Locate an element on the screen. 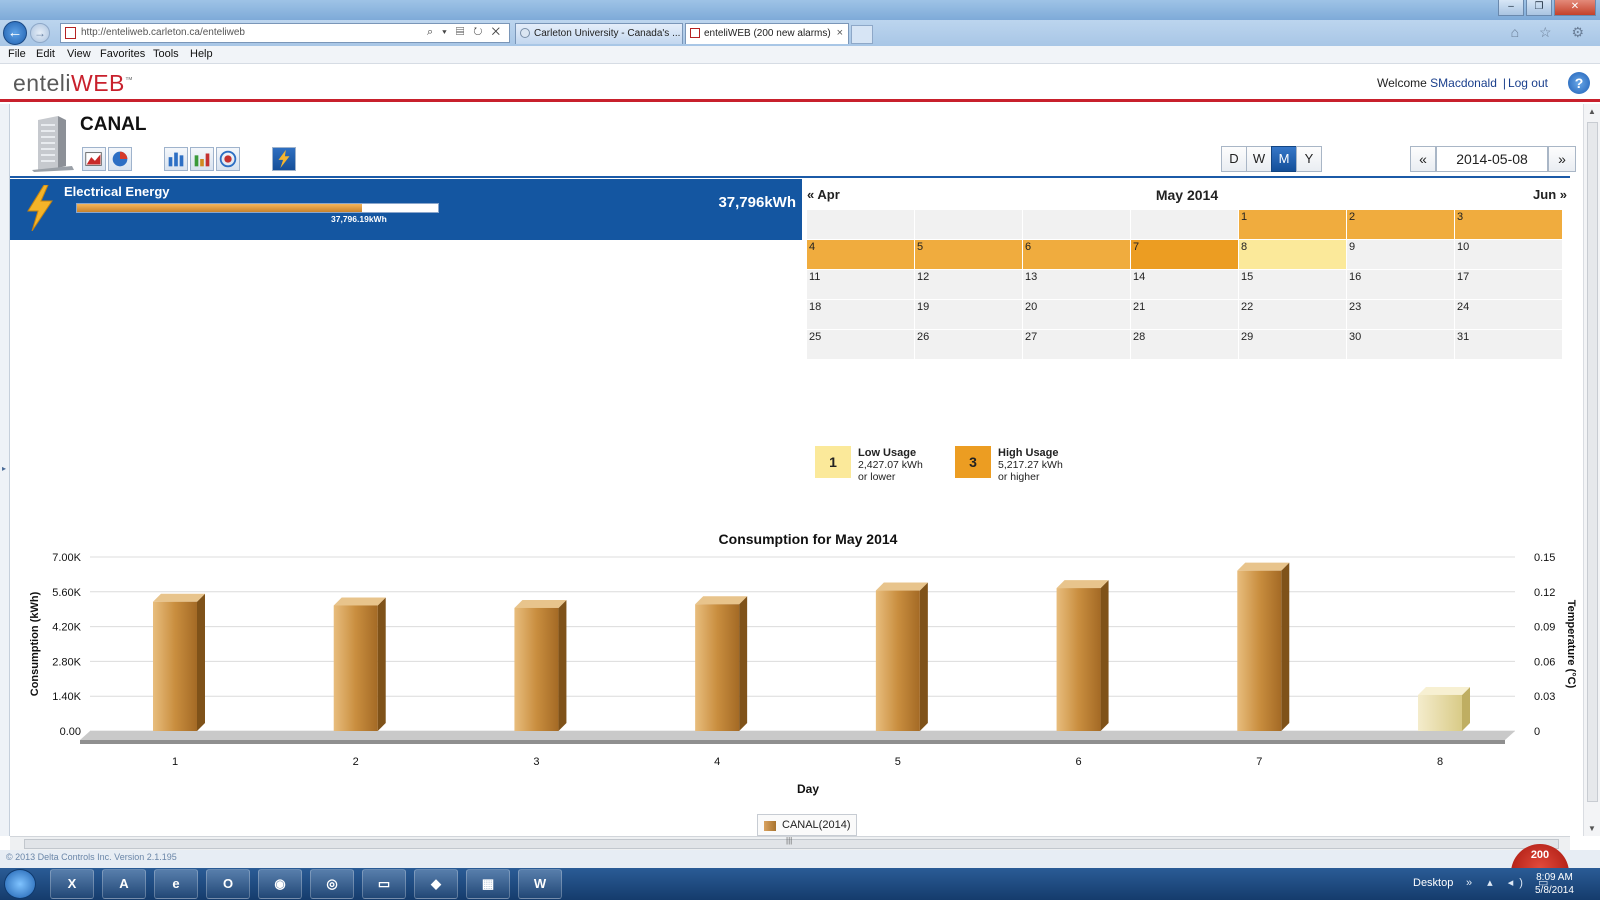 The image size is (1600, 900). calendar-day-2: 2 is located at coordinates (1400, 224).